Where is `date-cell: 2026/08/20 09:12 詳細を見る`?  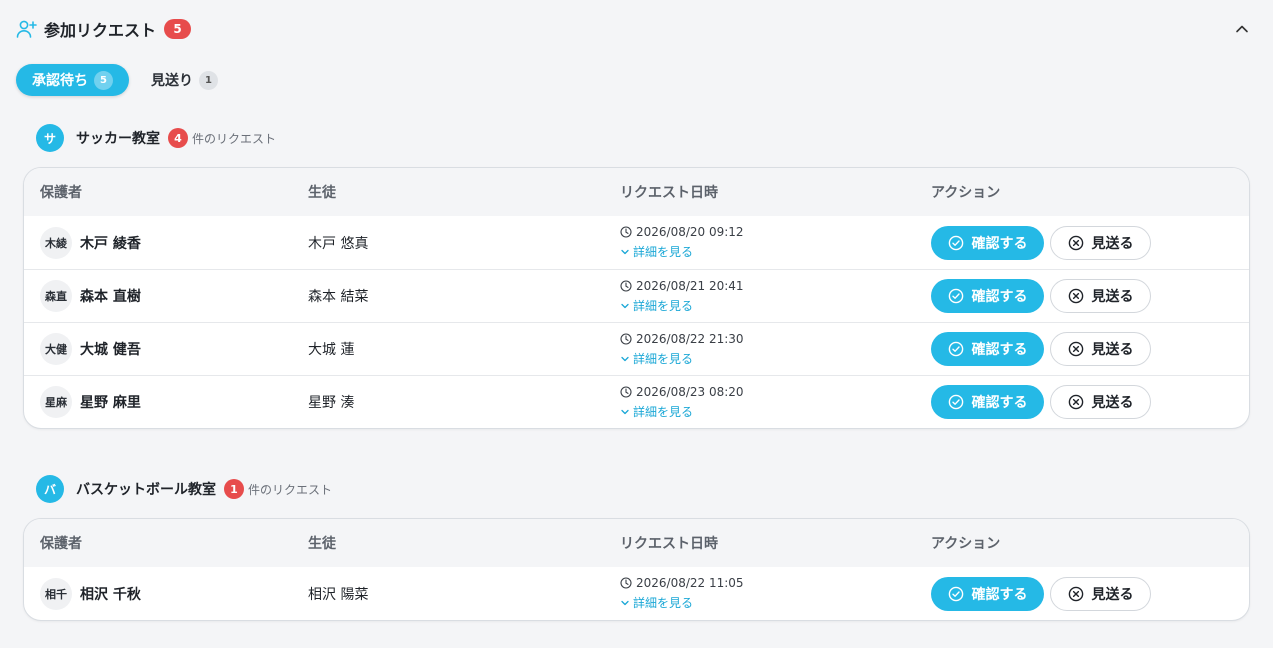 date-cell: 2026/08/20 09:12 詳細を見る is located at coordinates (682, 242).